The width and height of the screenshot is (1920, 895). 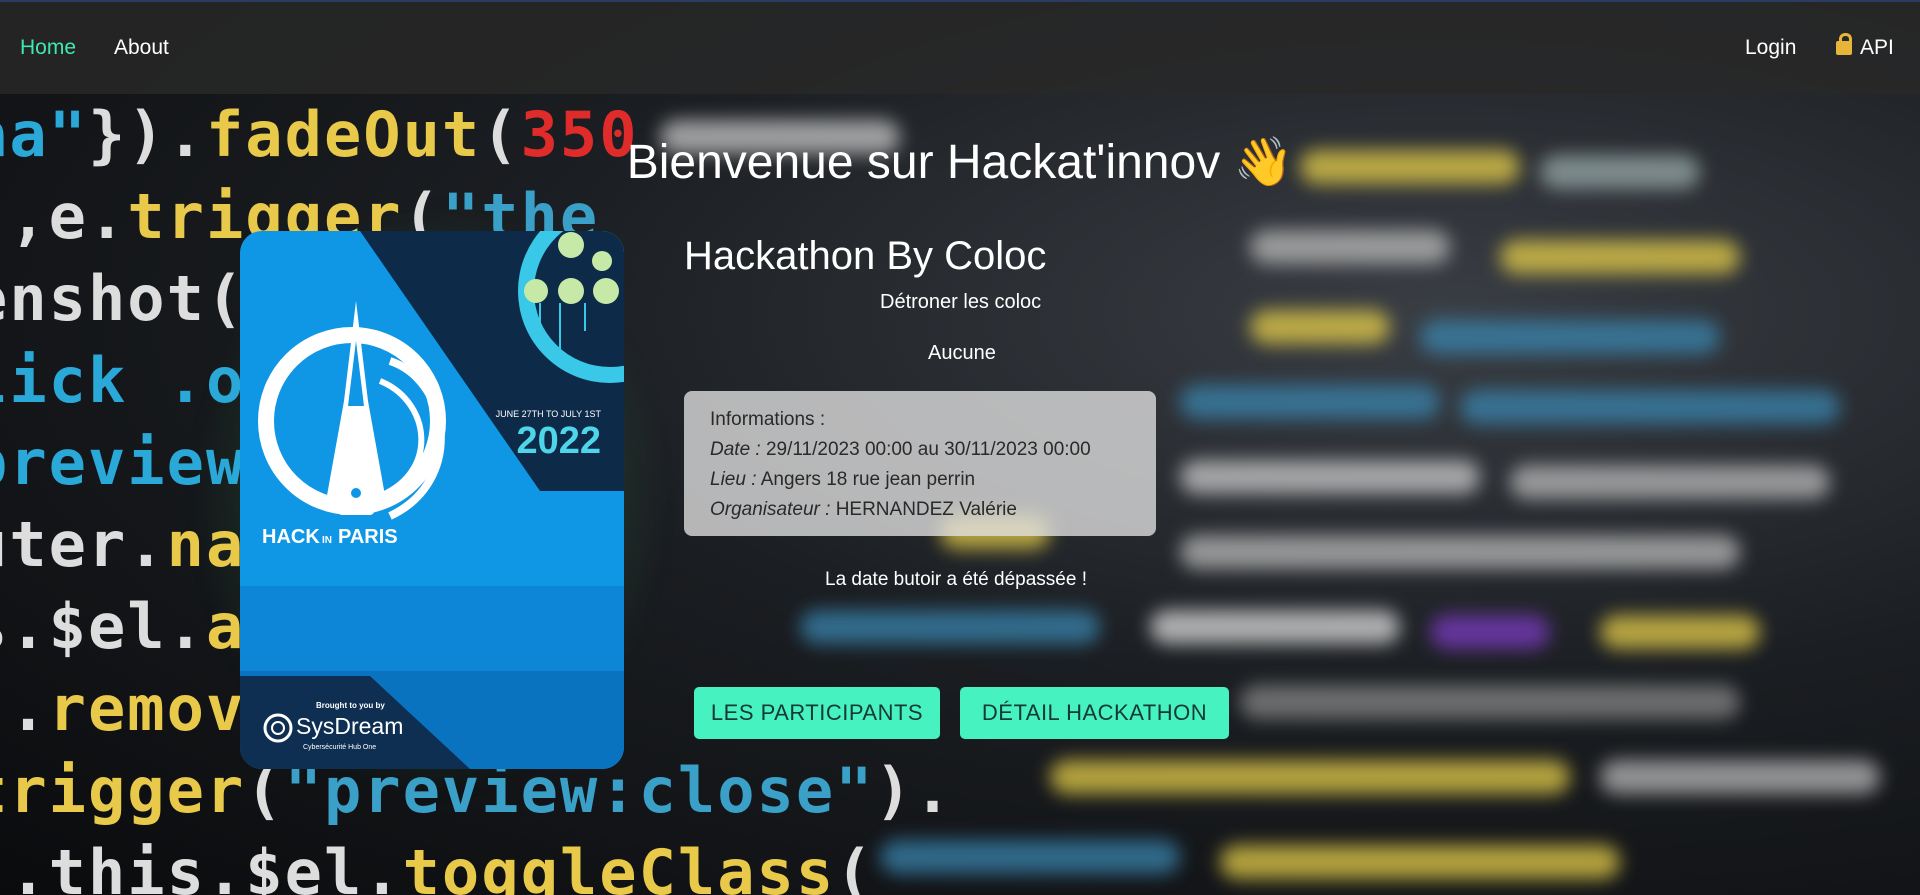 I want to click on poster-sponsor-name: SysDream, so click(x=349, y=726).